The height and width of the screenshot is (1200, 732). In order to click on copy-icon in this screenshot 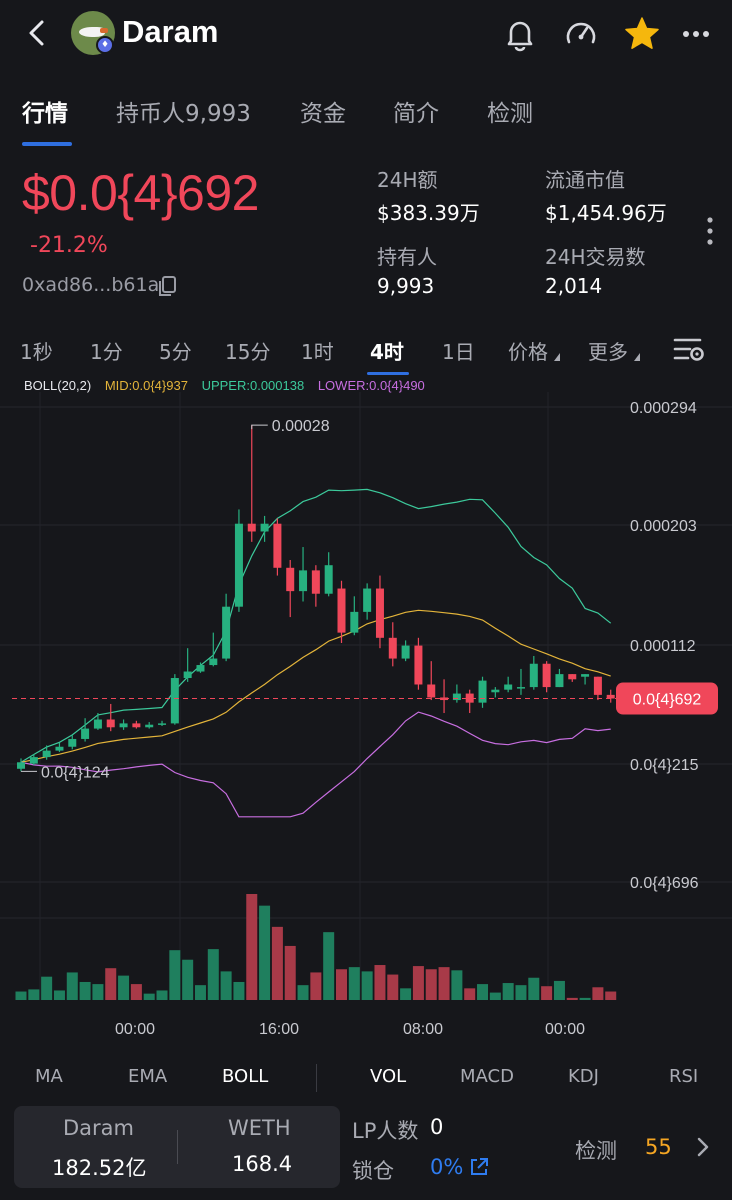, I will do `click(167, 286)`.